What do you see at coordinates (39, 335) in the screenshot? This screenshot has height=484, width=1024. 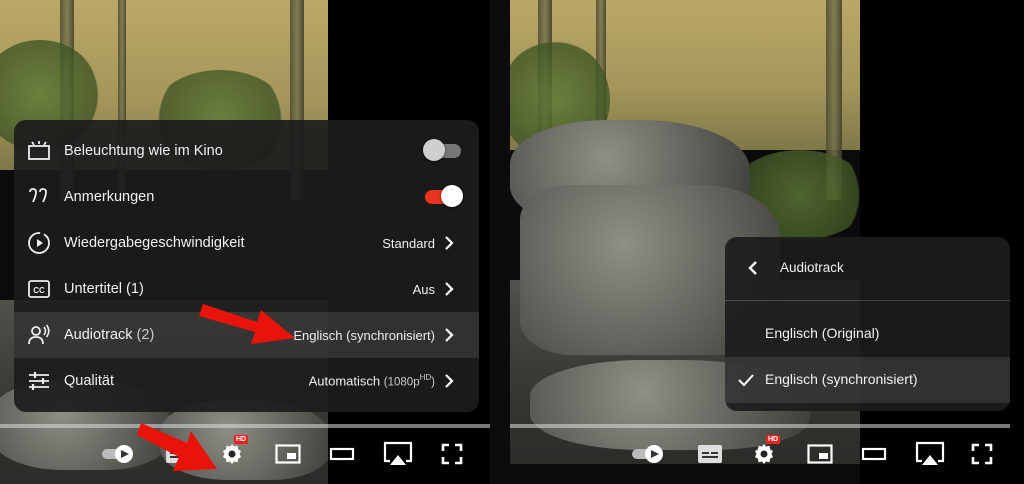 I see `audio-track-icon` at bounding box center [39, 335].